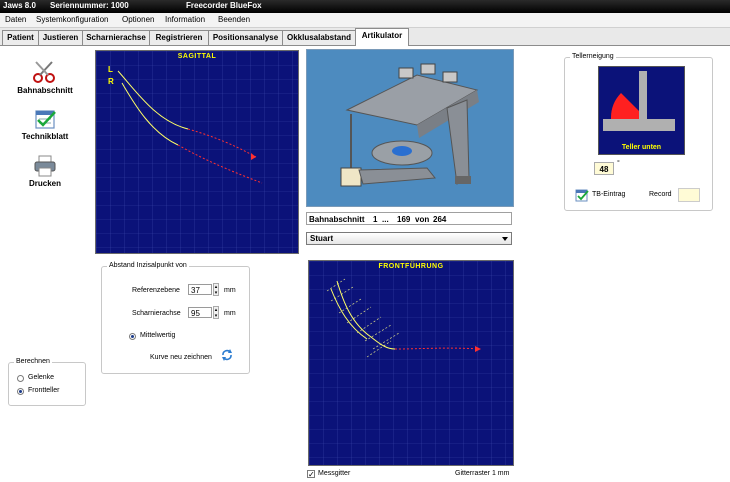 This screenshot has height=482, width=730. Describe the element at coordinates (110, 69) in the screenshot. I see `sagittal-label-l: L` at that location.